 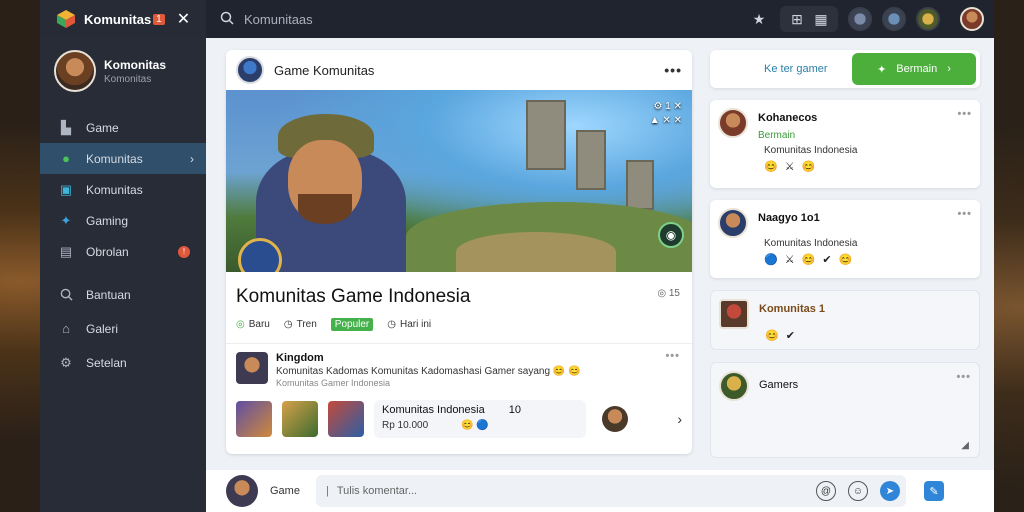 What do you see at coordinates (278, 19) in the screenshot?
I see `search-input: Komunitaas` at bounding box center [278, 19].